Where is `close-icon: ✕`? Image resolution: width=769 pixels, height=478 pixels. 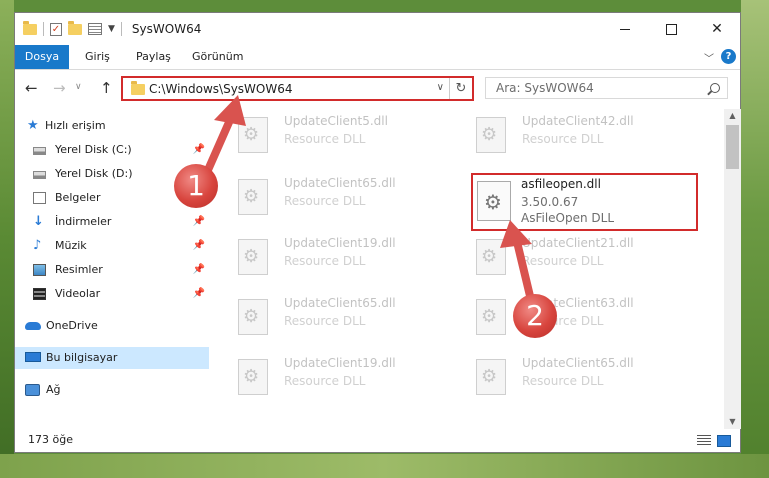
close-icon: ✕ is located at coordinates (717, 29).